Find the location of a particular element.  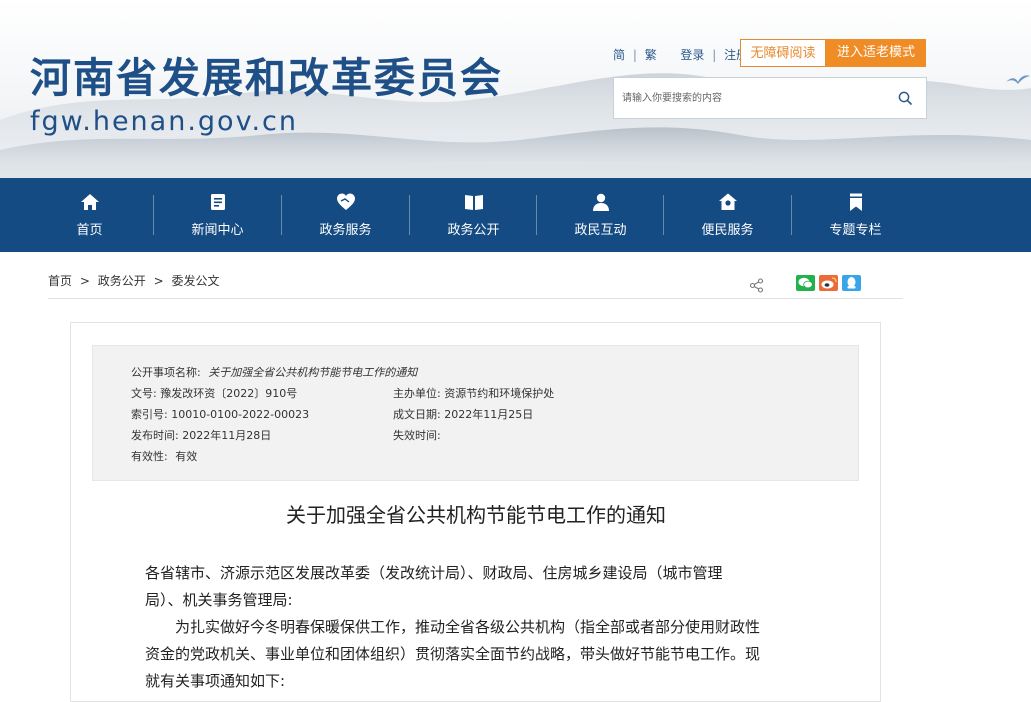

meta-item-name: 公开事项名称: 关于加强全省公共机构节能节电工作的通知 is located at coordinates (274, 372).